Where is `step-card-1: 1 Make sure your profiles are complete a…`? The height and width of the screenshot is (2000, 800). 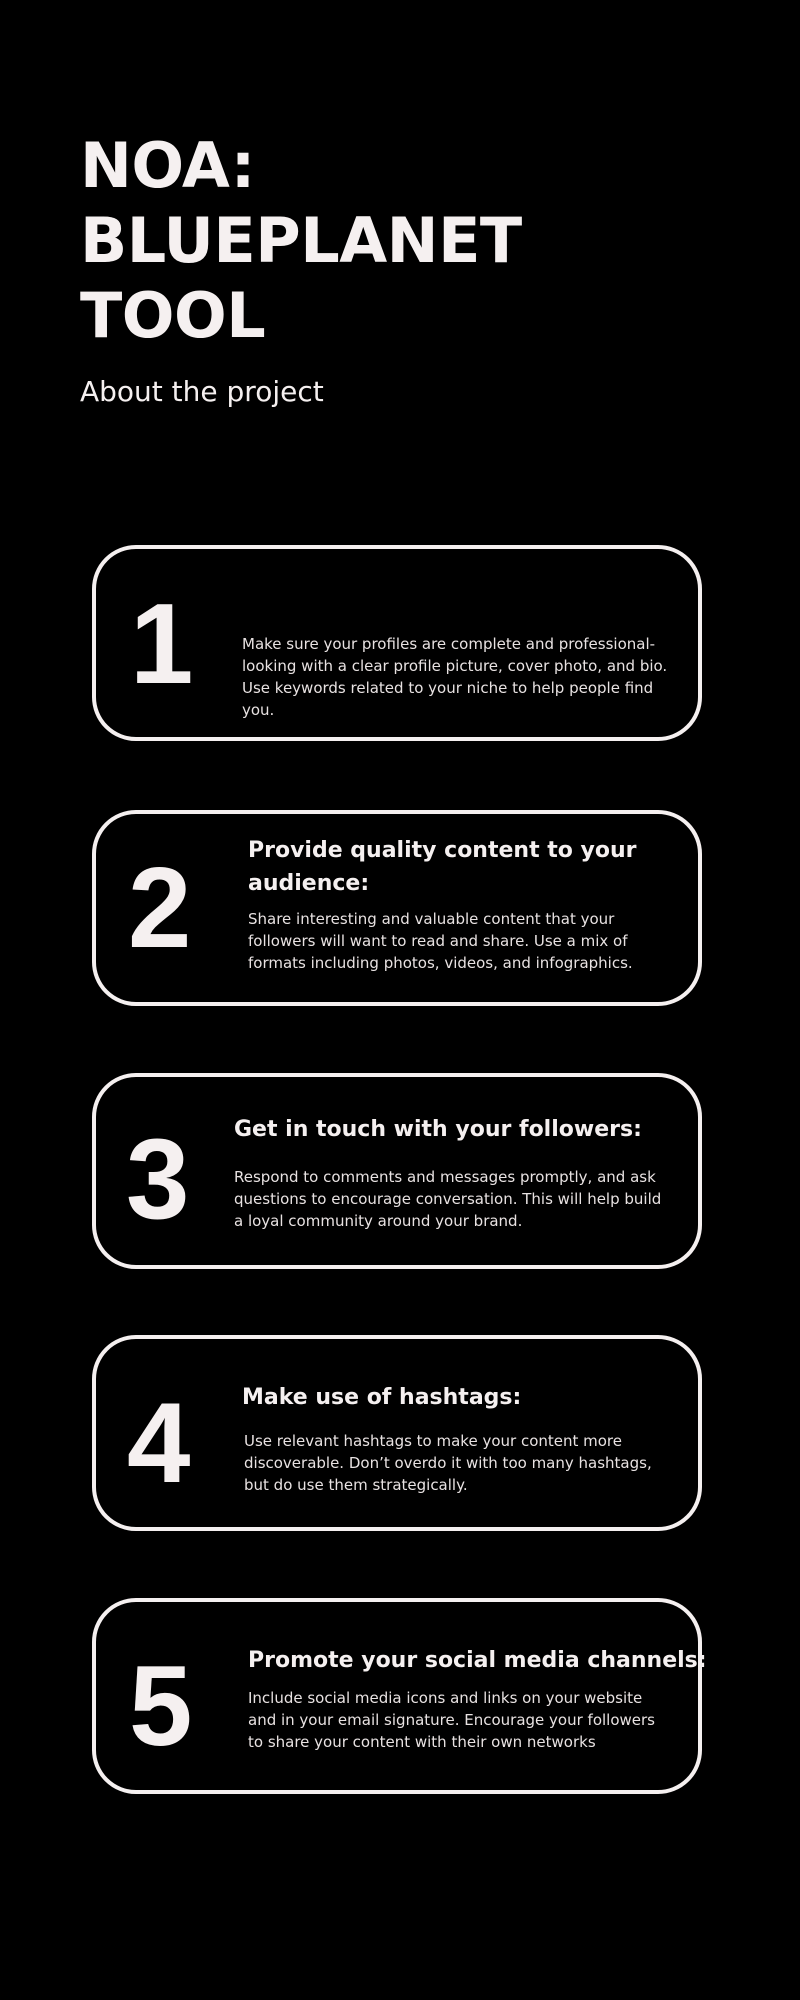 step-card-1: 1 Make sure your profiles are complete a… is located at coordinates (397, 643).